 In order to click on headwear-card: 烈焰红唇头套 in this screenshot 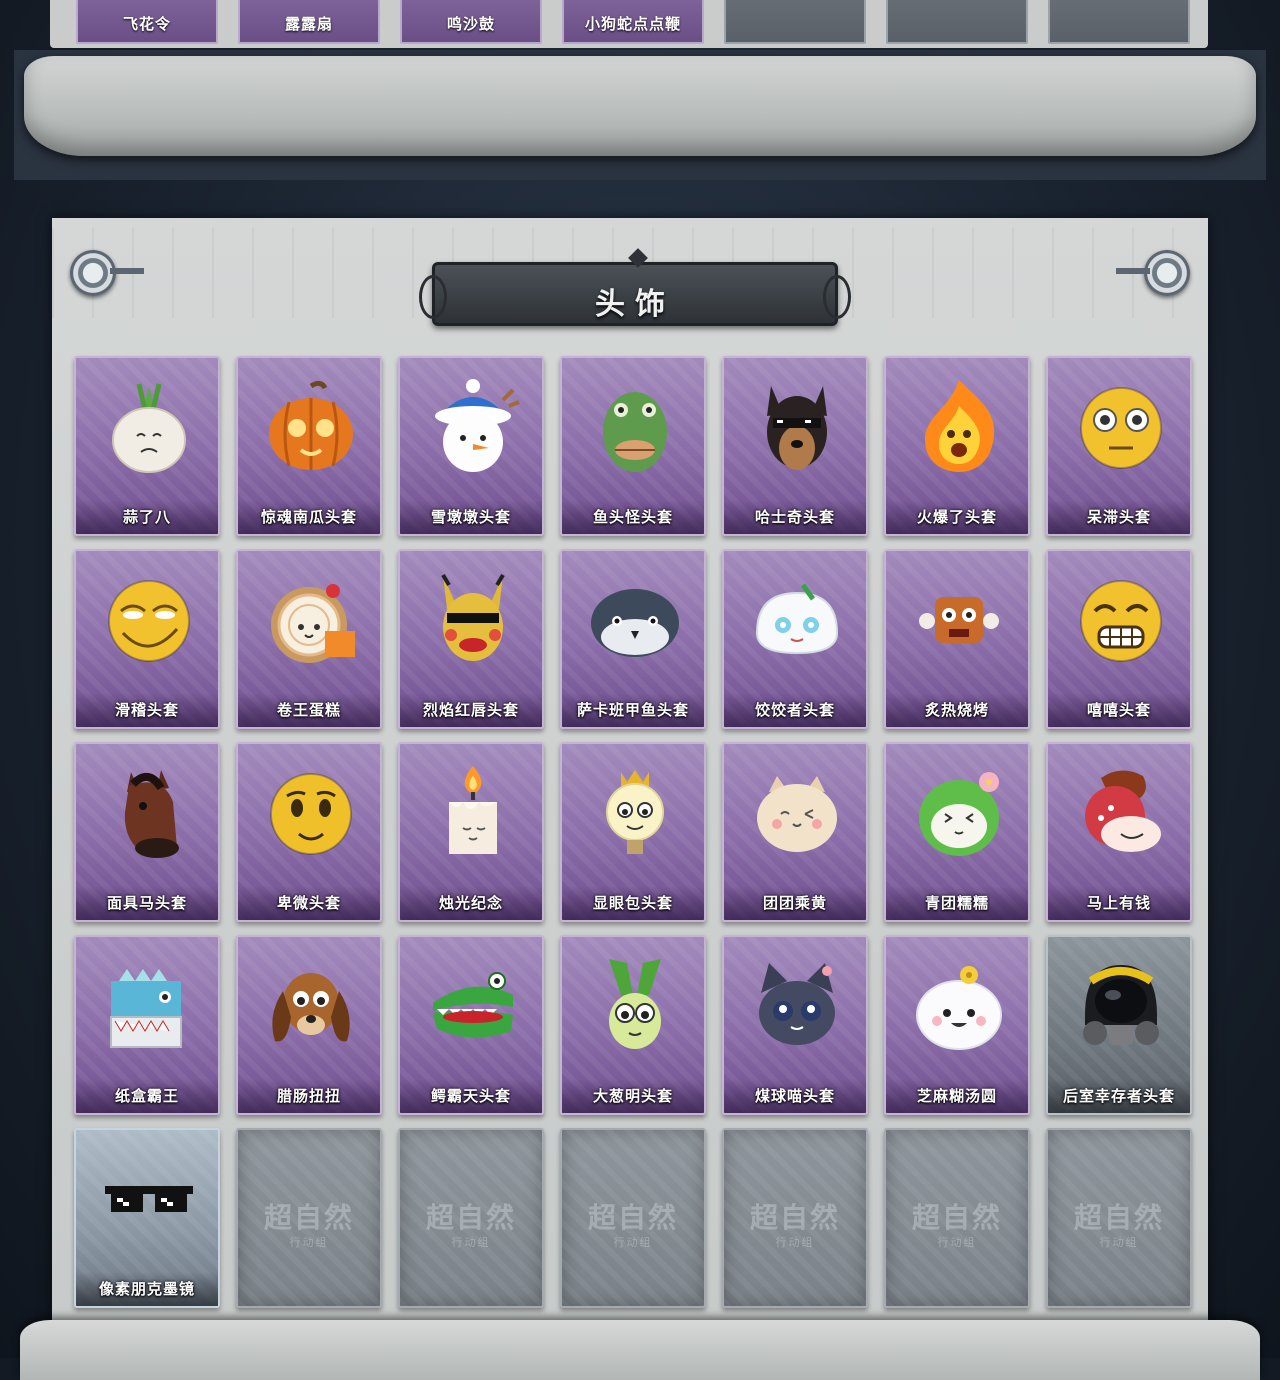, I will do `click(471, 639)`.